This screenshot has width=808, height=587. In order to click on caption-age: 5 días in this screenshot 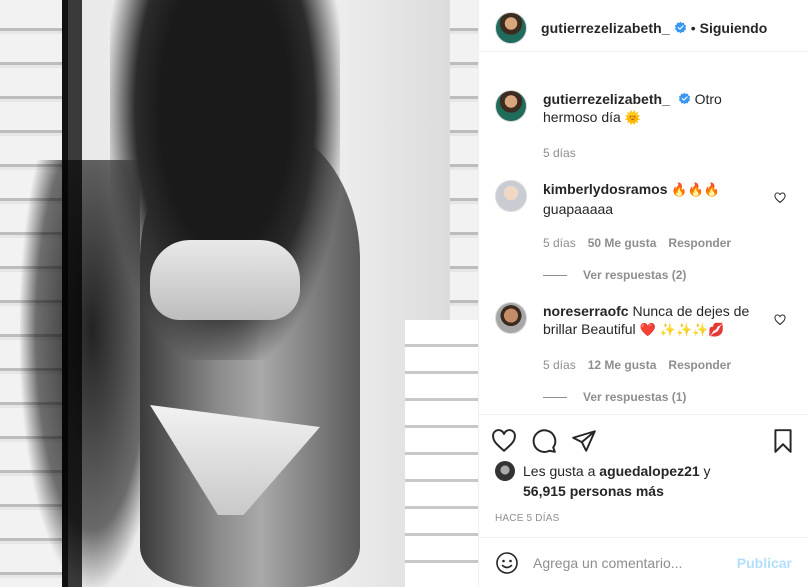, I will do `click(559, 153)`.